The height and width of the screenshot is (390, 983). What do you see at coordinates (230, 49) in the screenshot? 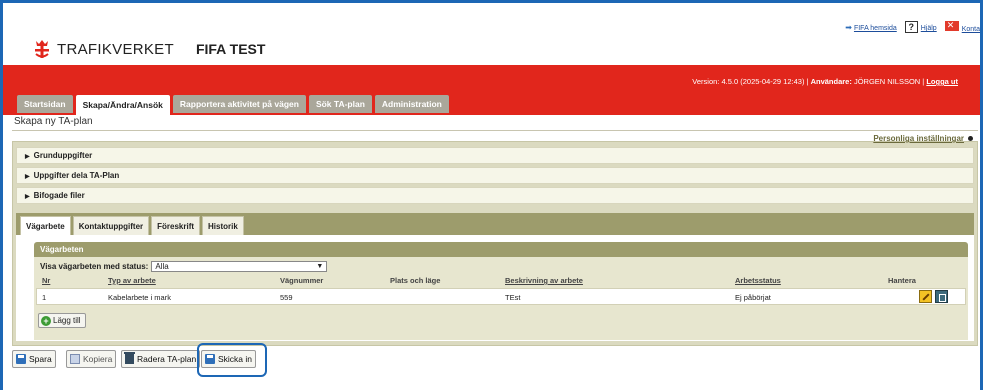
I see `app-name: FIFA TEST` at bounding box center [230, 49].